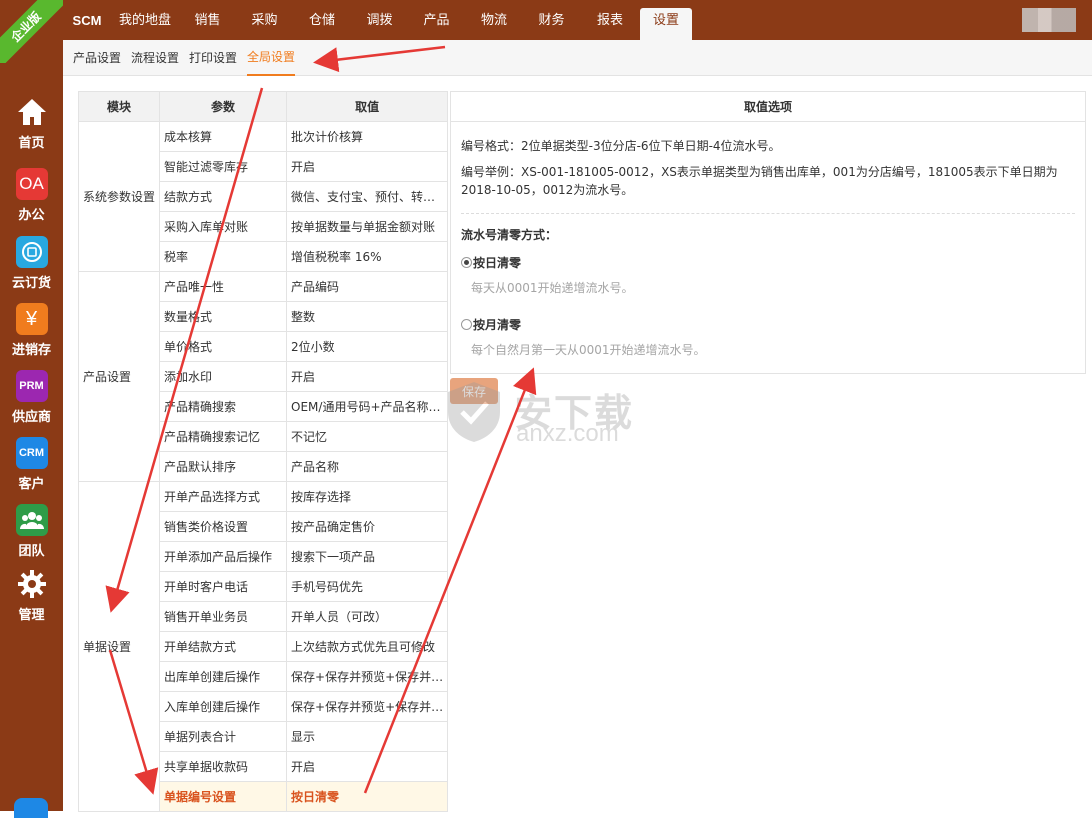 The image size is (1092, 818). What do you see at coordinates (223, 706) in the screenshot?
I see `parameter-cell: 入库单创建后操作` at bounding box center [223, 706].